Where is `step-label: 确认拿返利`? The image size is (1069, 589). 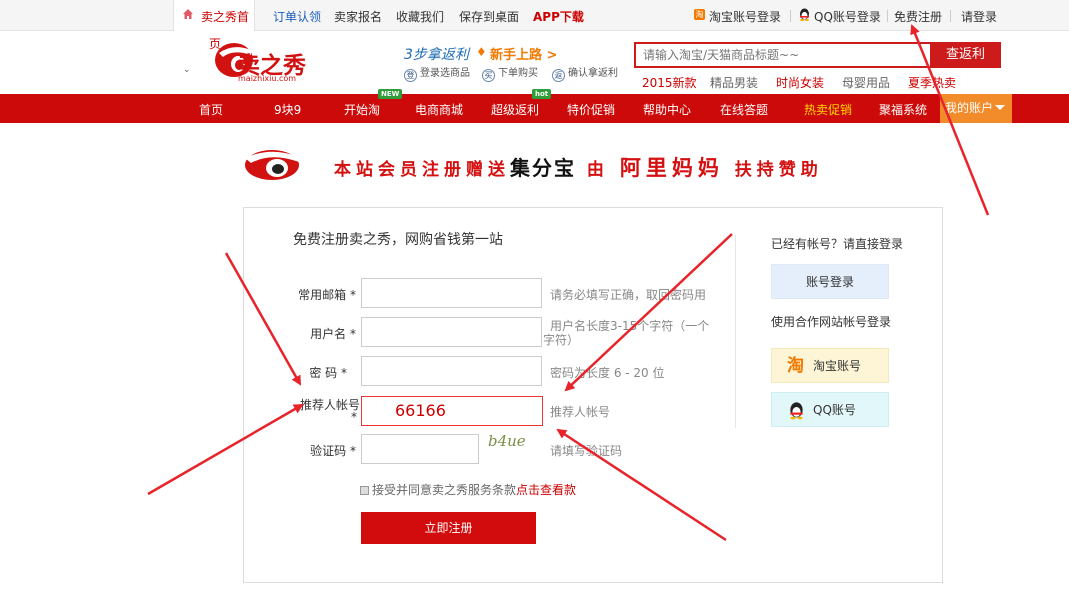 step-label: 确认拿返利 is located at coordinates (593, 73).